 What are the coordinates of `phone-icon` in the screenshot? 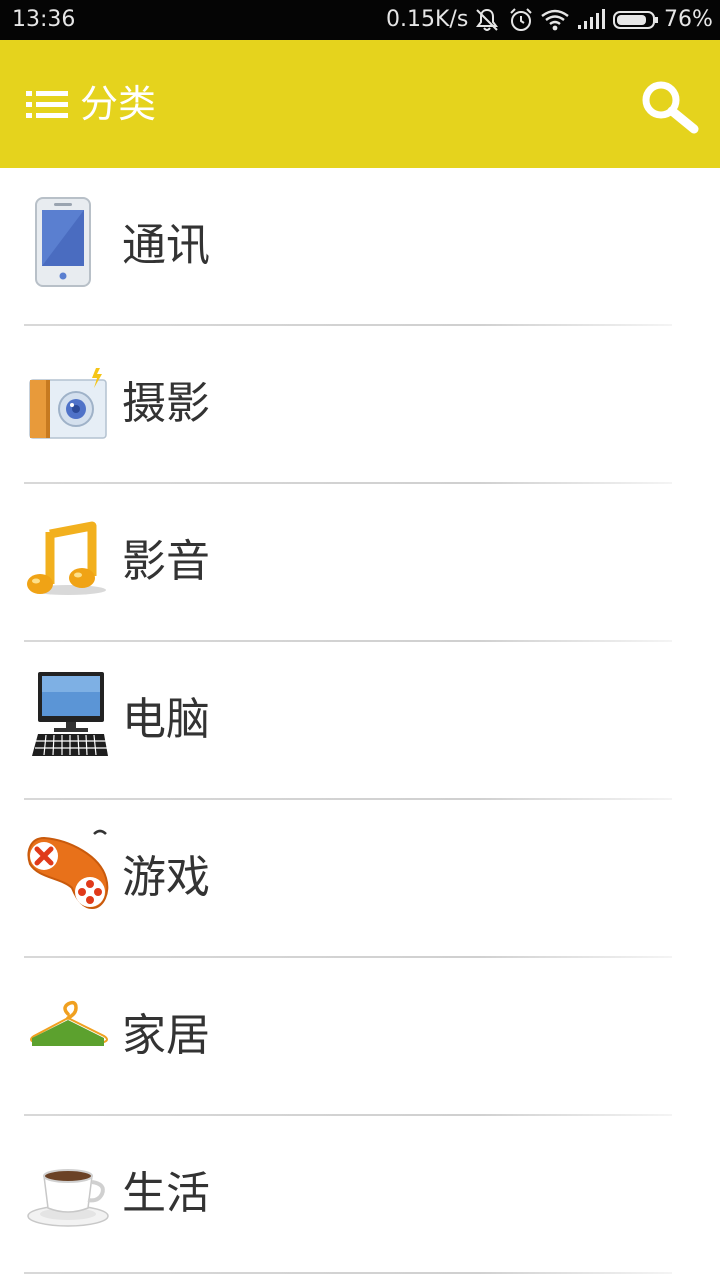 It's located at (67, 241).